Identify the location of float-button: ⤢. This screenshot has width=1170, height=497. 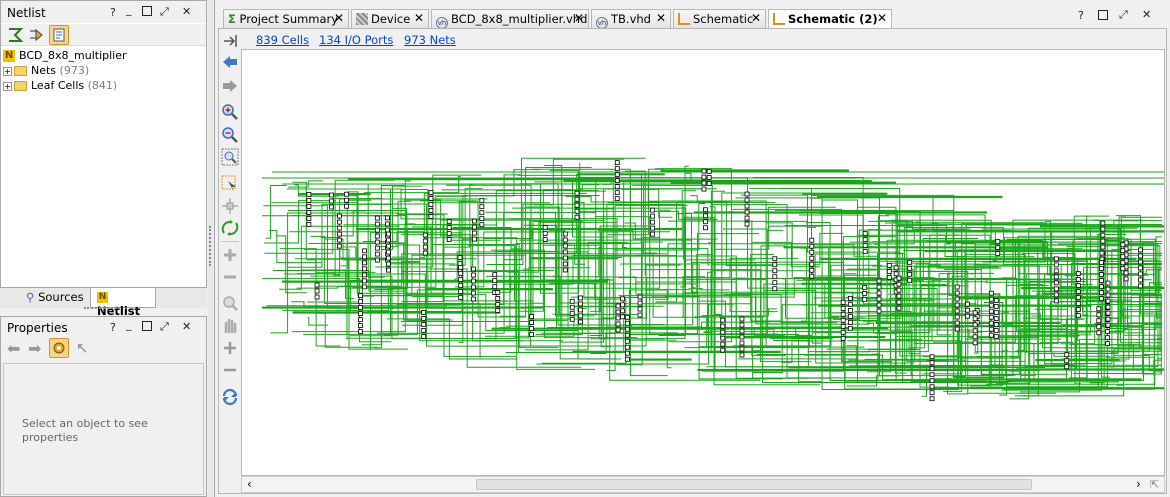
(164, 327).